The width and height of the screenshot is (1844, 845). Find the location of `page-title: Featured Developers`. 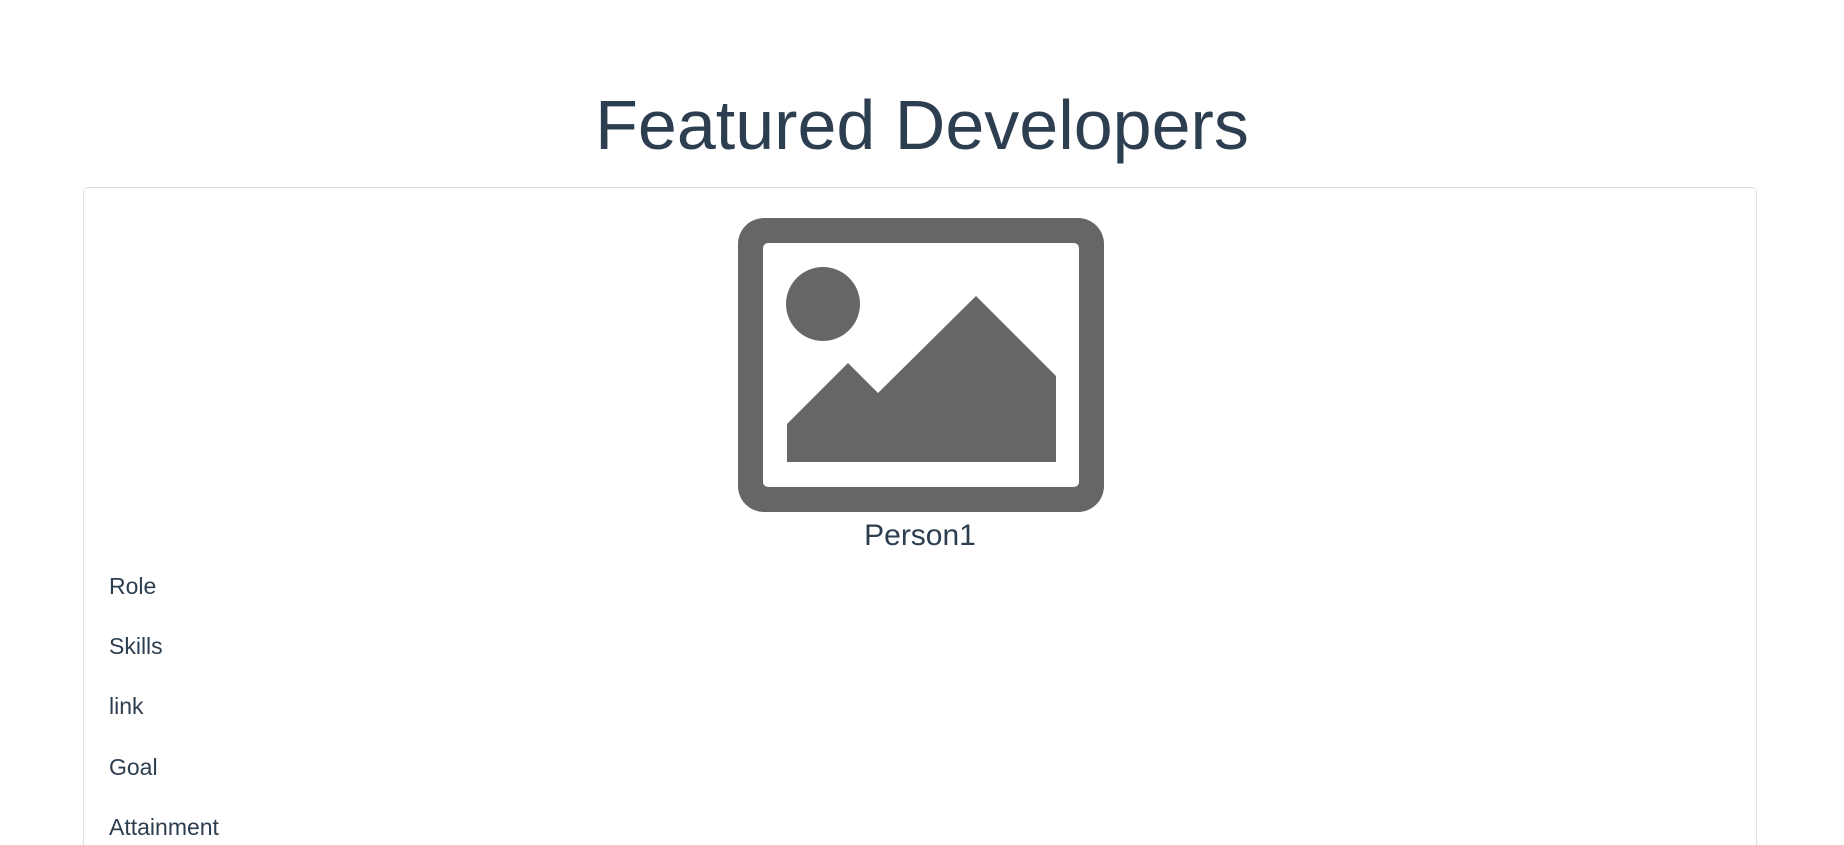

page-title: Featured Developers is located at coordinates (922, 125).